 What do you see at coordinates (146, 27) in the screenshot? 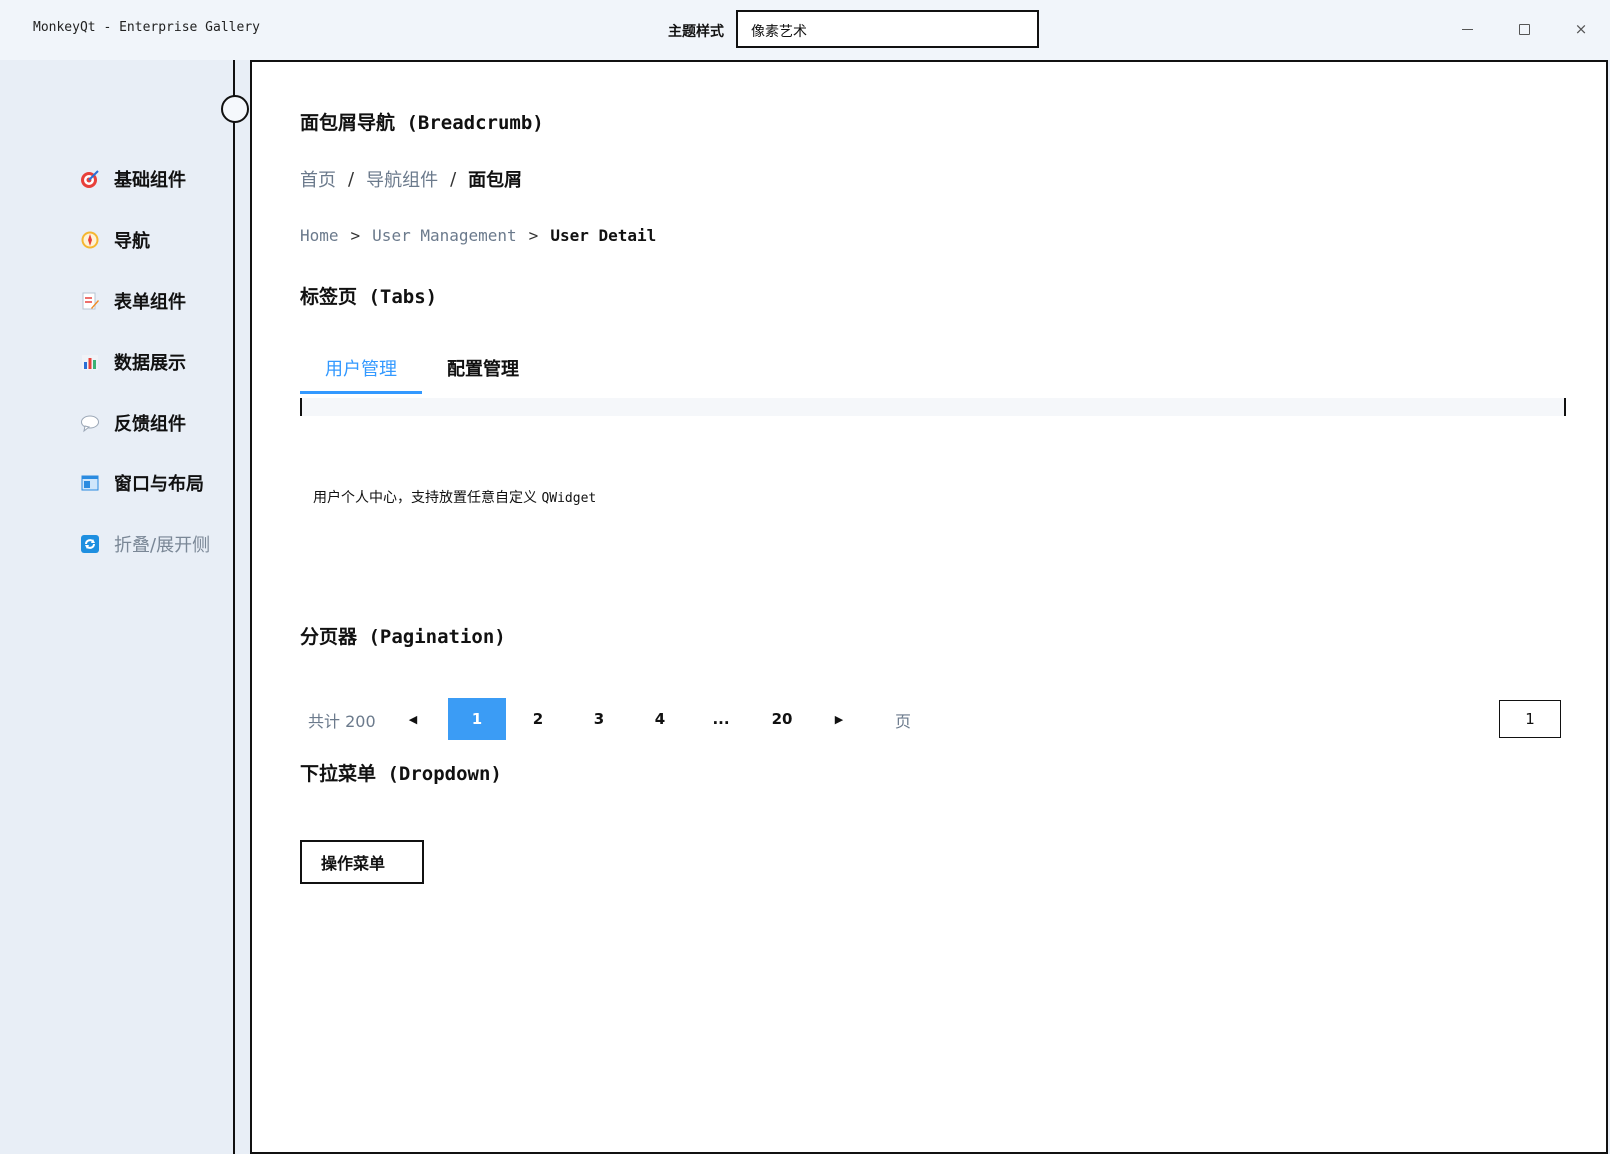
I see `window-title: MonkeyQt - Enterprise Gallery` at bounding box center [146, 27].